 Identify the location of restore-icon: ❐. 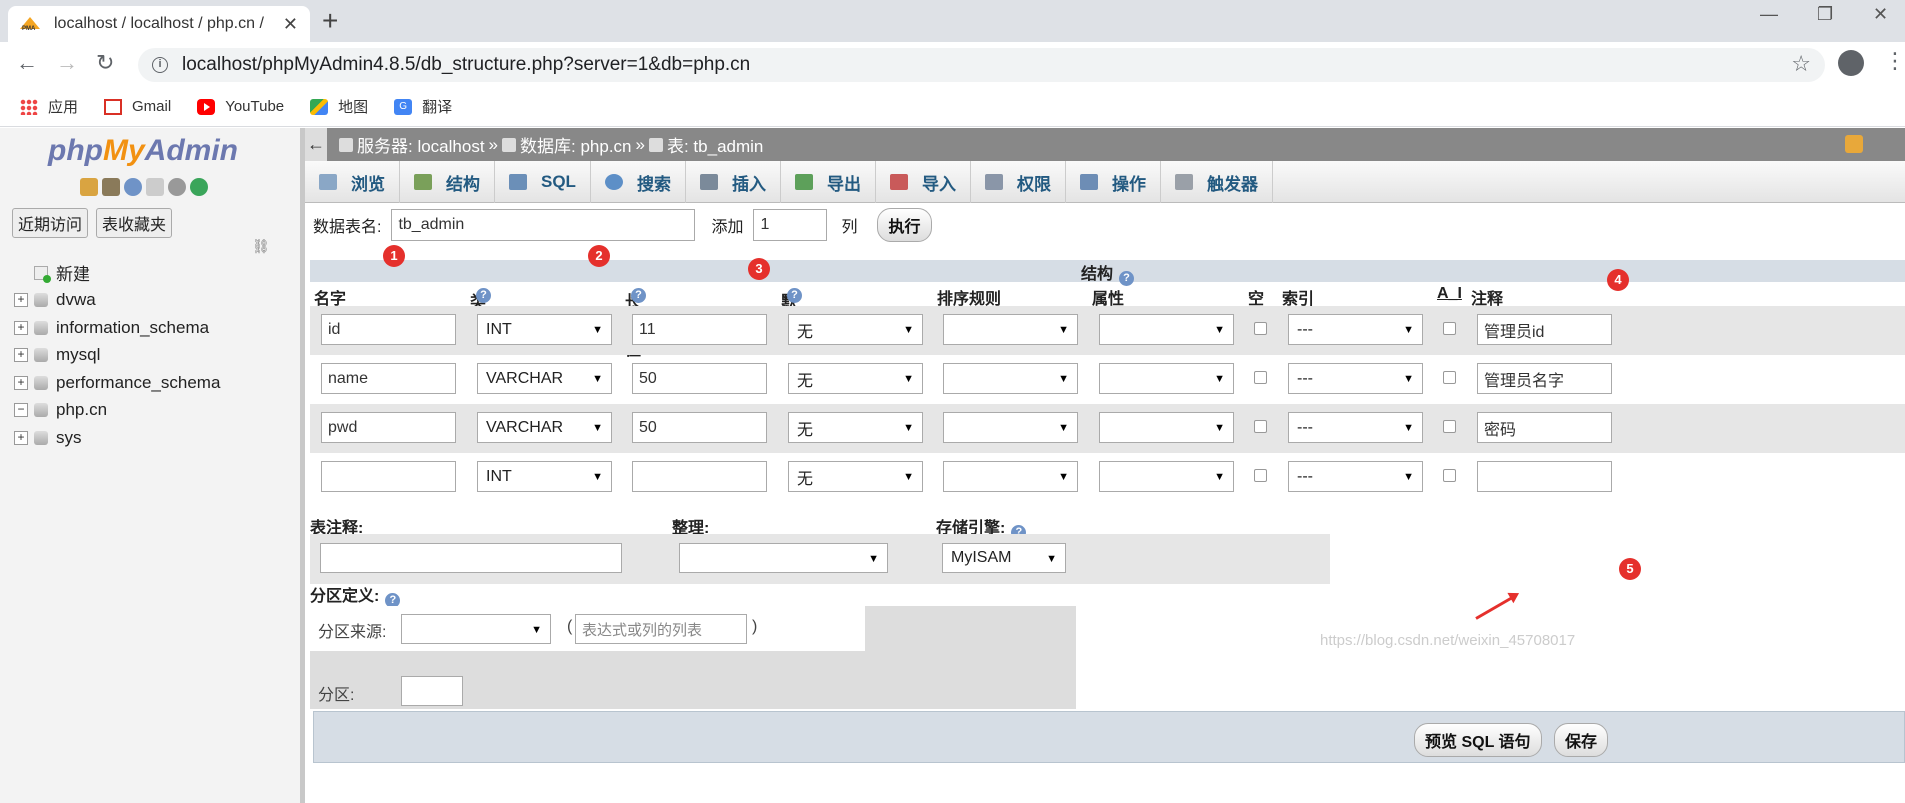
(1825, 14).